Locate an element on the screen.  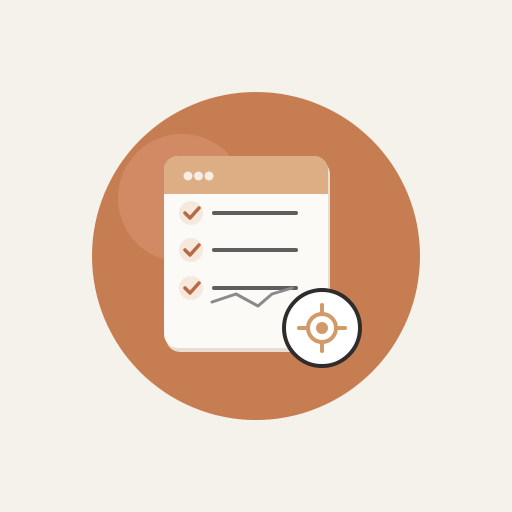
window-controls is located at coordinates (198, 176).